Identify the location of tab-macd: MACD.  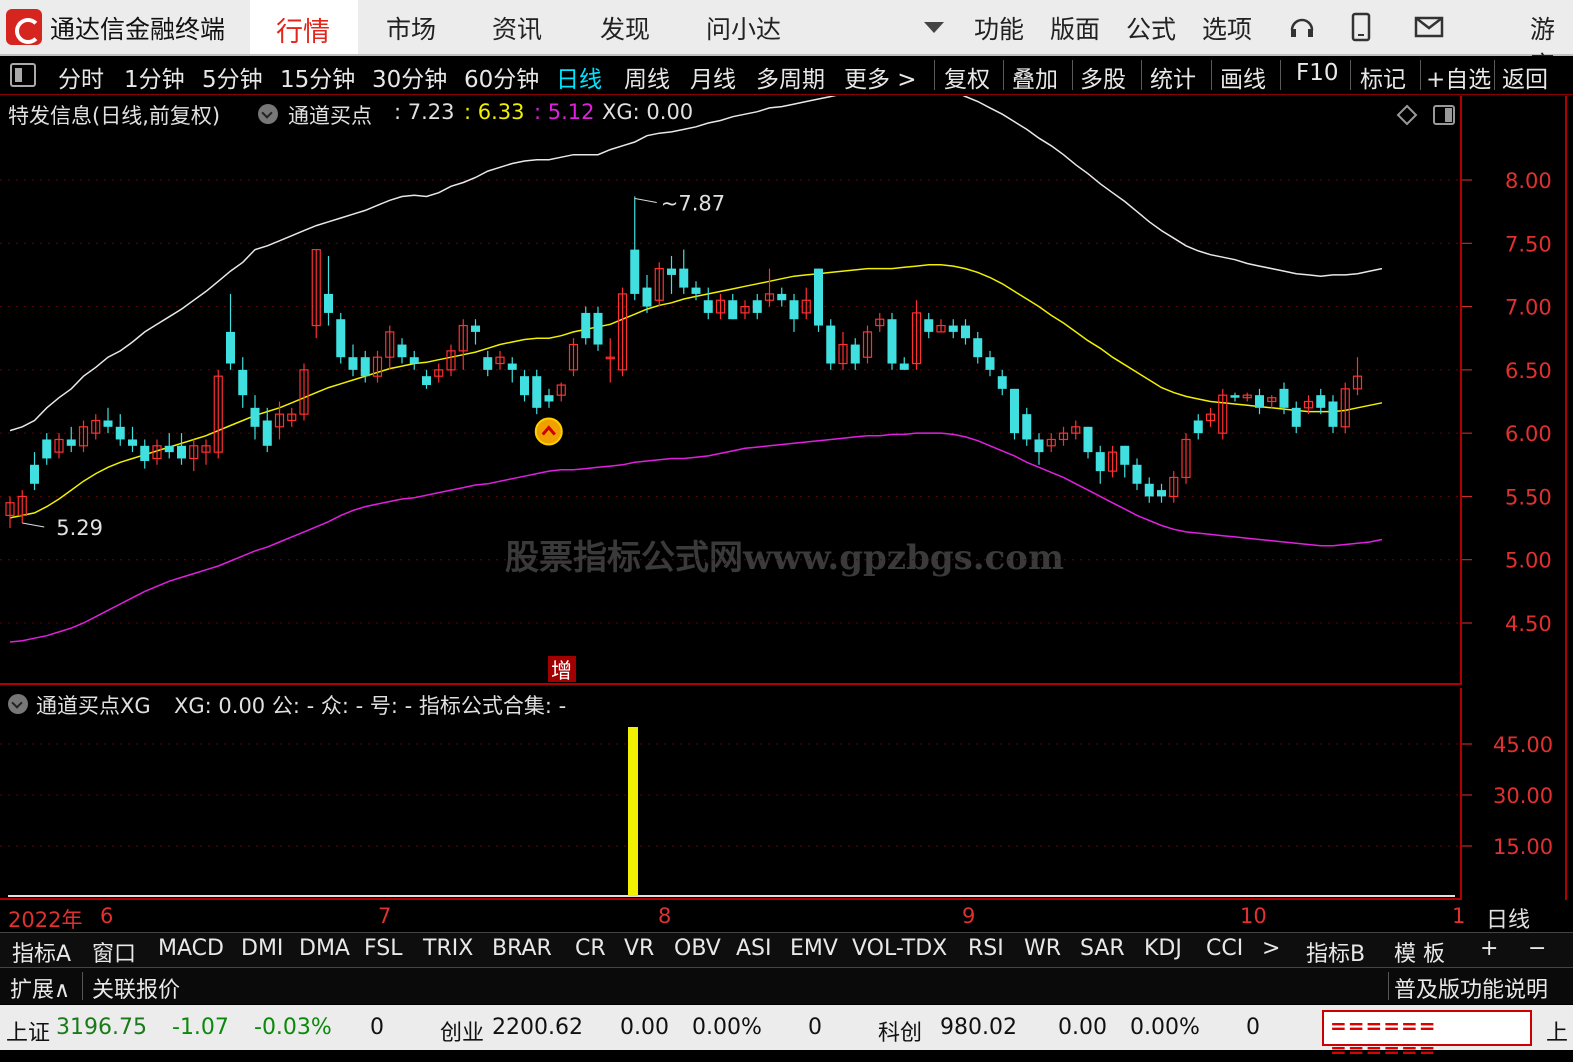
(191, 948).